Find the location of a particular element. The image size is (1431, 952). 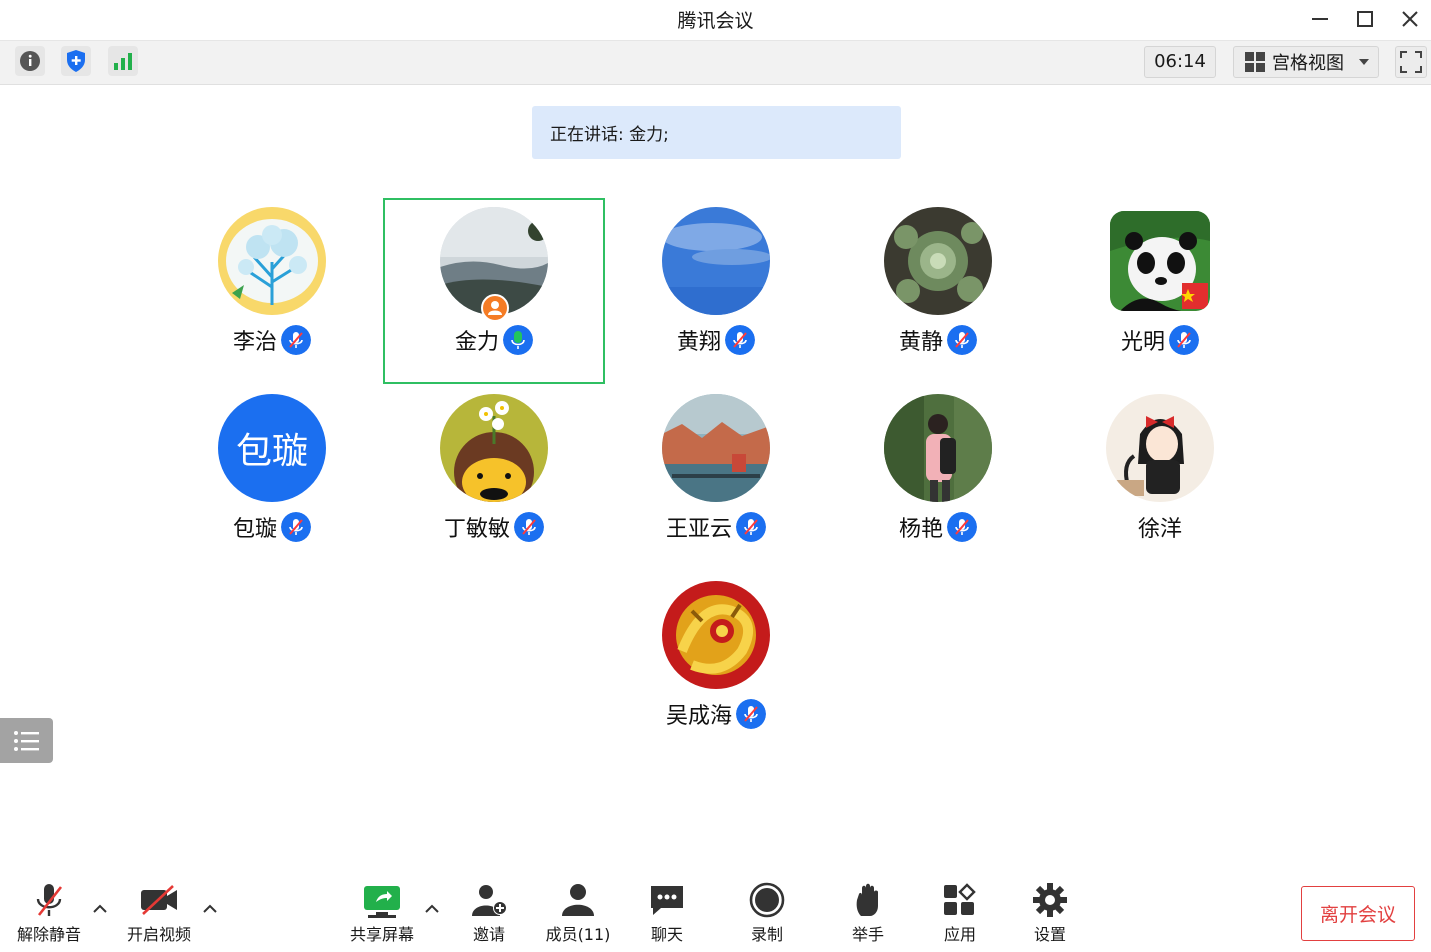

chevron-down-icon is located at coordinates (1364, 62).